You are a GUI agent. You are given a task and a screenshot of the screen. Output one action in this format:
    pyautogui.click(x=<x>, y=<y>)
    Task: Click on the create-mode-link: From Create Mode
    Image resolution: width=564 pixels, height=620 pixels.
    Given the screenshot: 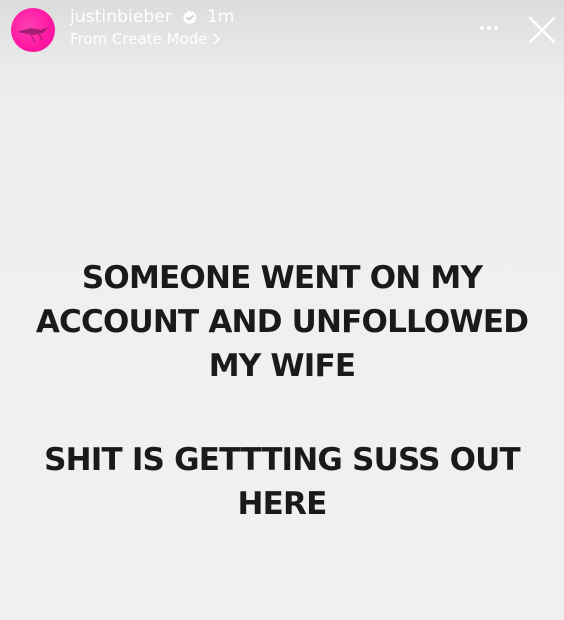 What is the action you would take?
    pyautogui.click(x=145, y=39)
    